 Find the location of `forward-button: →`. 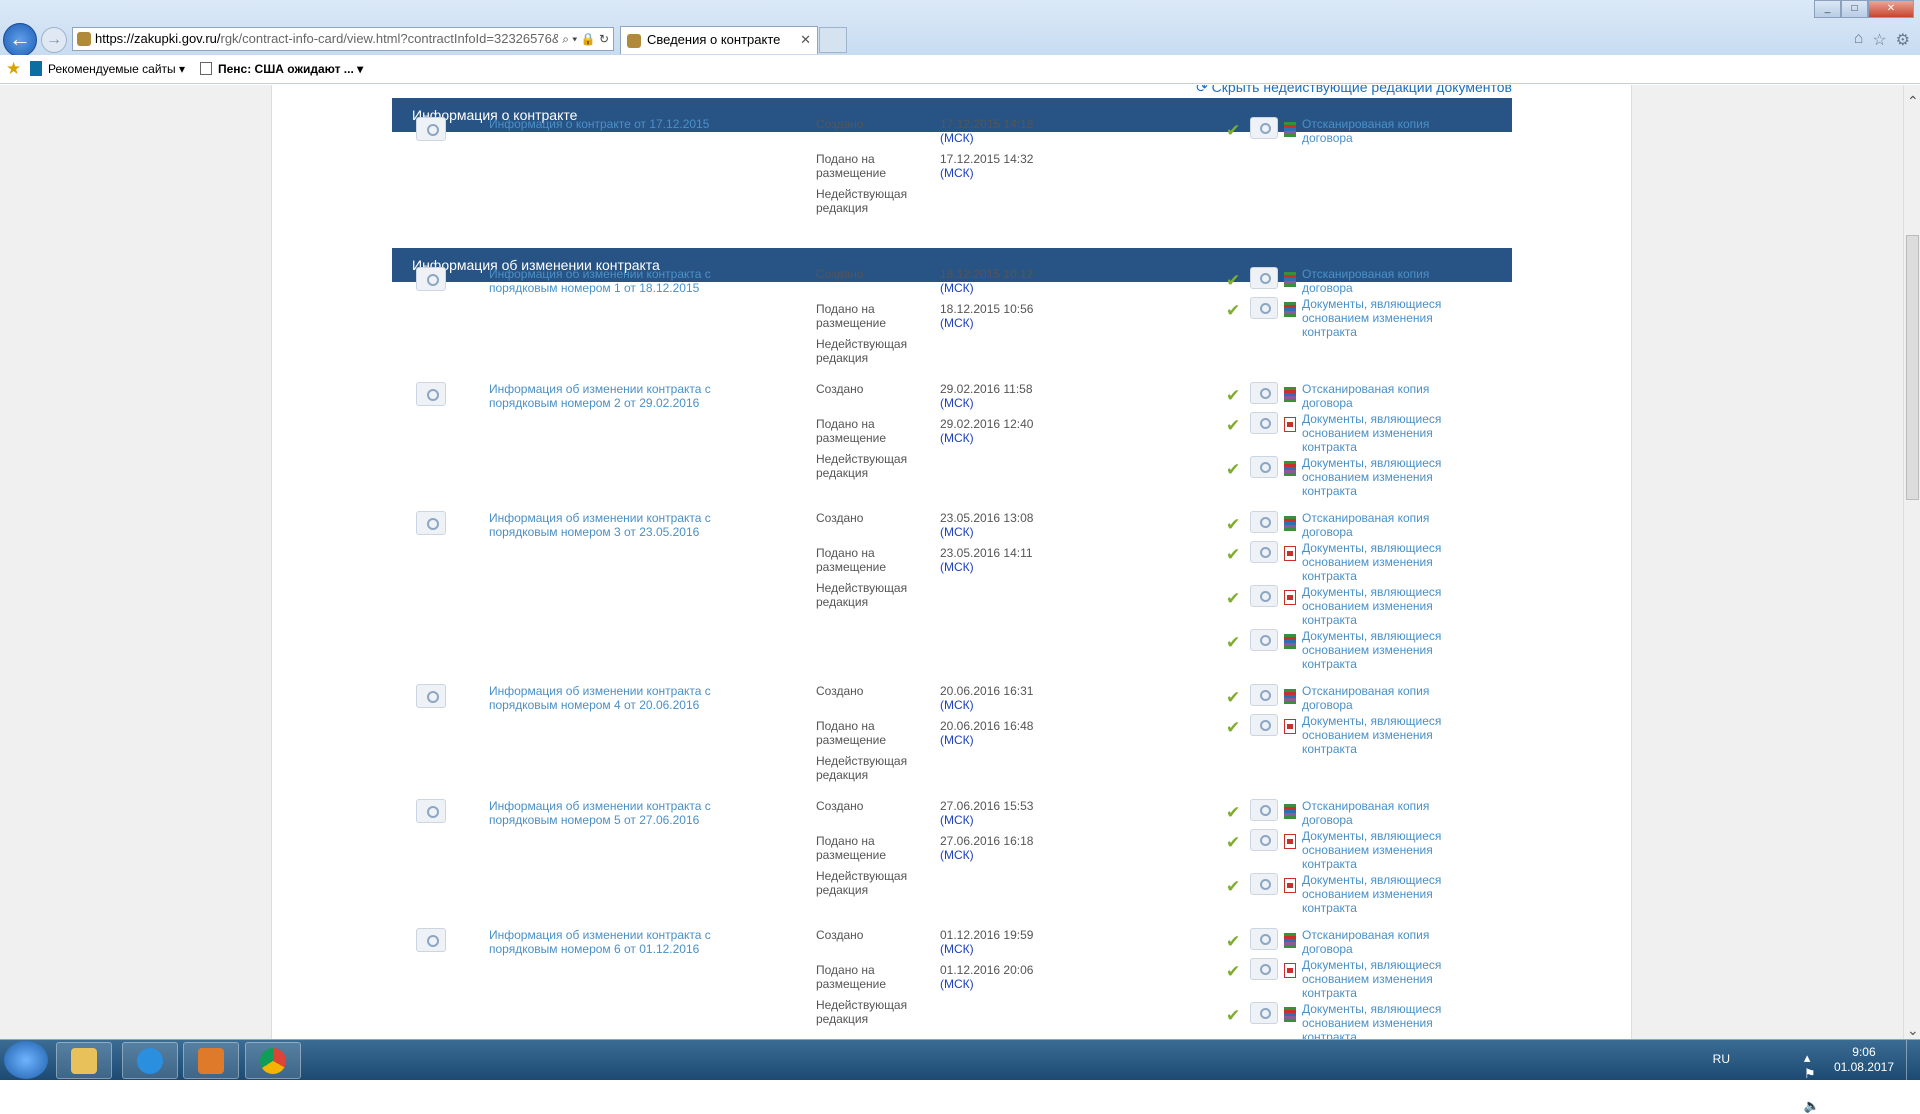

forward-button: → is located at coordinates (54, 40).